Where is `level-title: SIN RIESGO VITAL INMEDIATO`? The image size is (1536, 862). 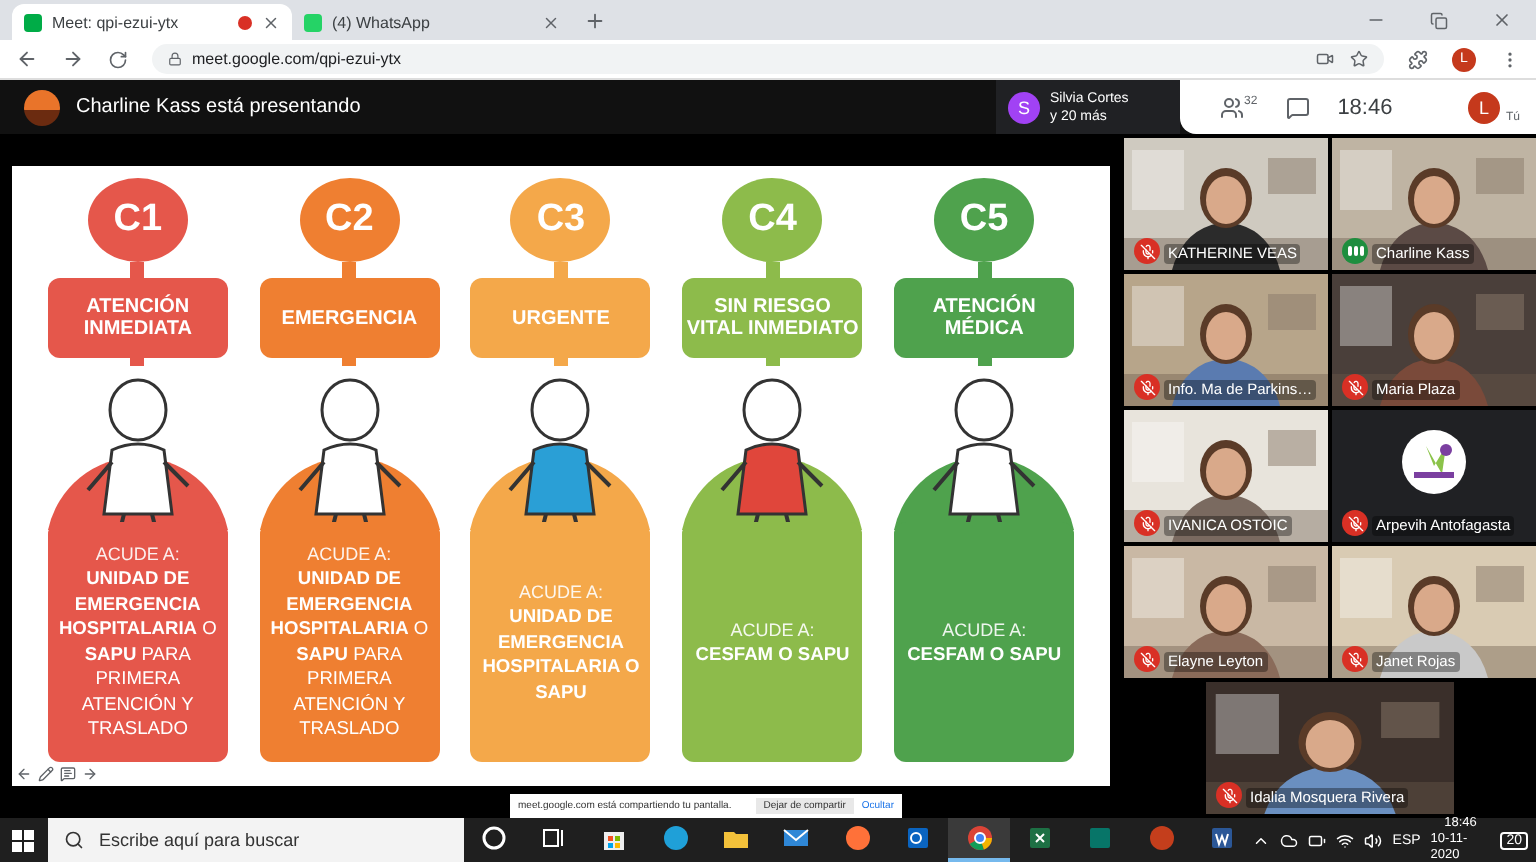 level-title: SIN RIESGO VITAL INMEDIATO is located at coordinates (772, 318).